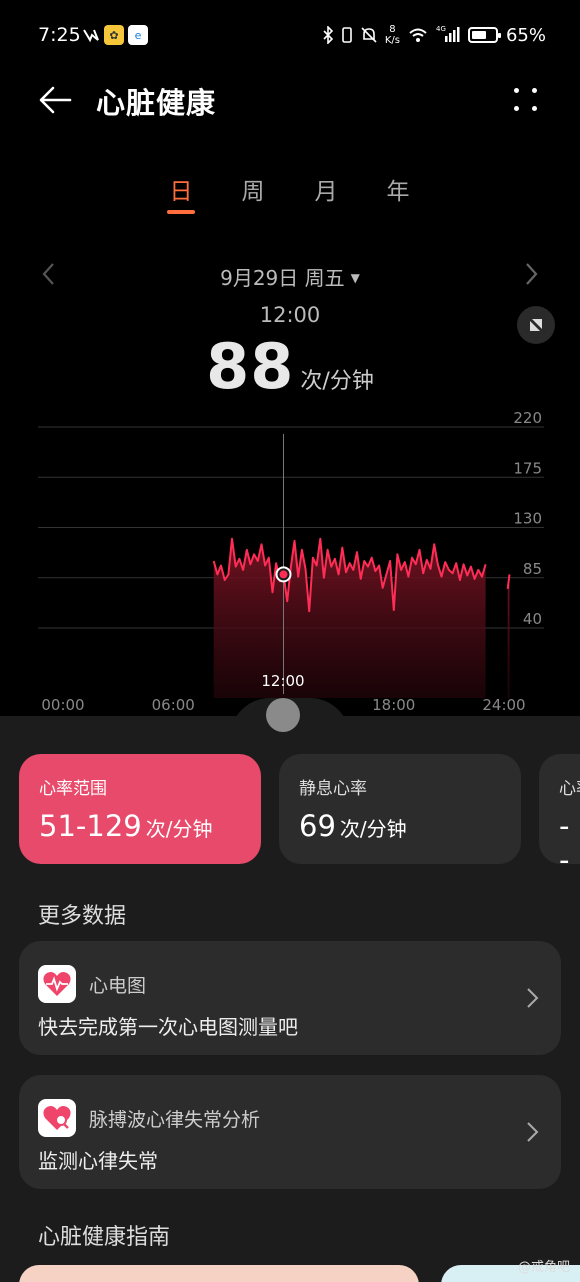 The image size is (580, 1282). I want to click on period-tabs: 日 周 月 年, so click(290, 195).